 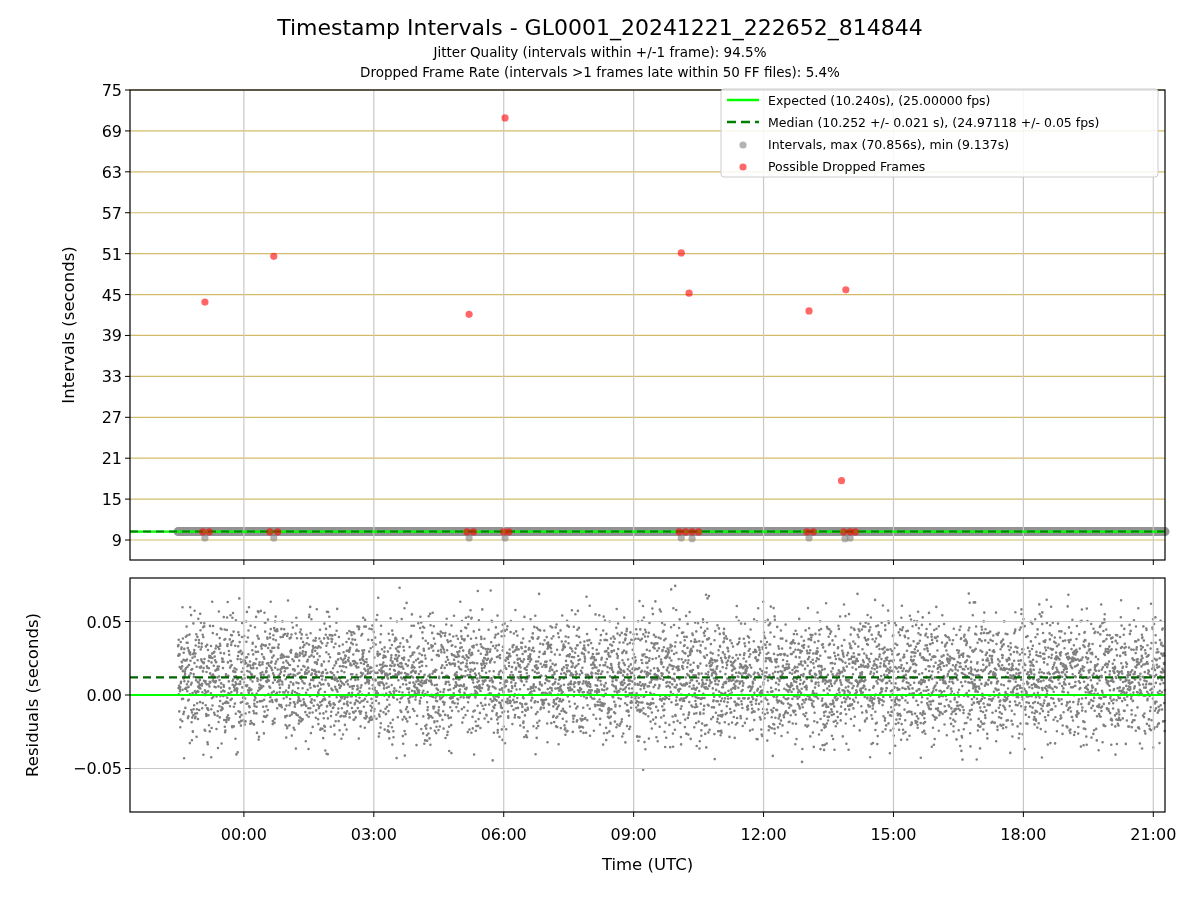 I want to click on axis-title: Intervals (seconds), so click(x=68, y=325).